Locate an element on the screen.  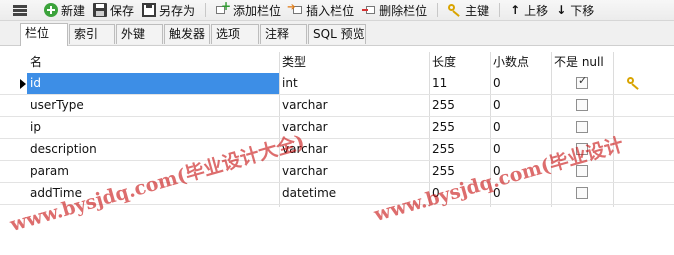
delete-column-icon is located at coordinates (369, 10).